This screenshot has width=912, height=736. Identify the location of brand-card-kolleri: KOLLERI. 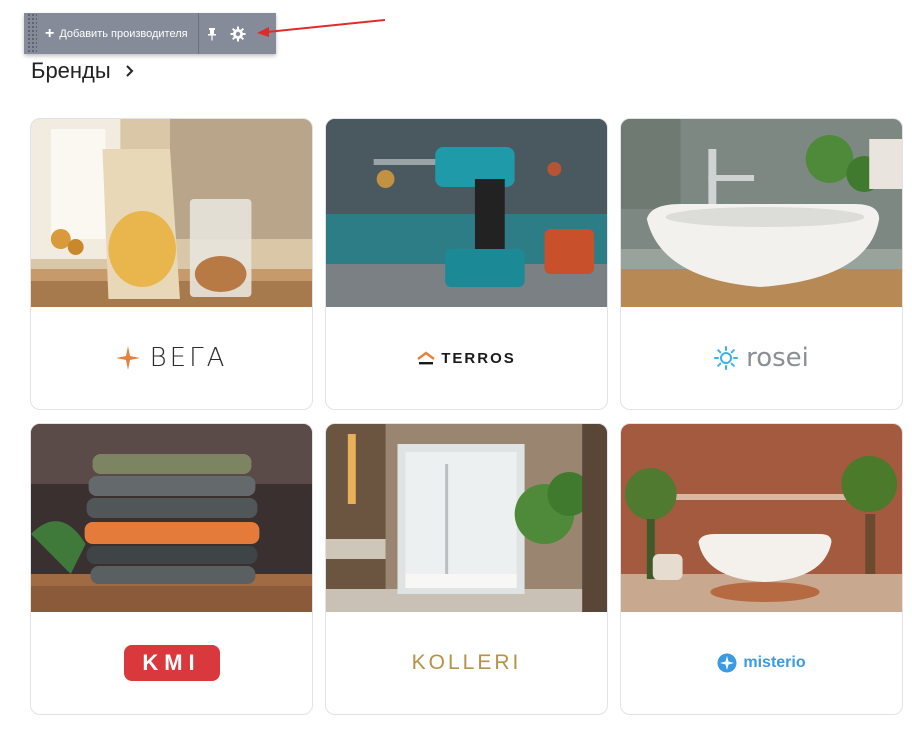
(466, 569).